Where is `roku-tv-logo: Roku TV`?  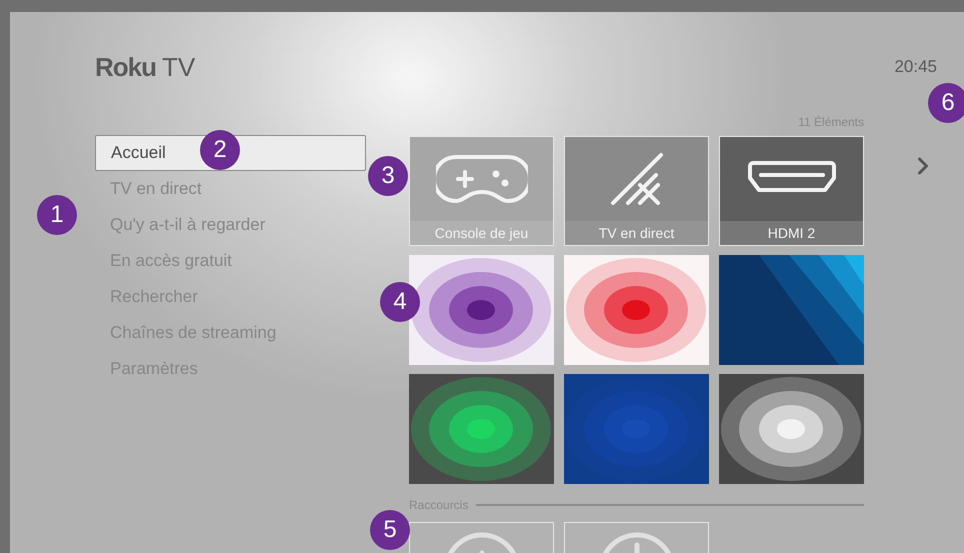
roku-tv-logo: Roku TV is located at coordinates (145, 67).